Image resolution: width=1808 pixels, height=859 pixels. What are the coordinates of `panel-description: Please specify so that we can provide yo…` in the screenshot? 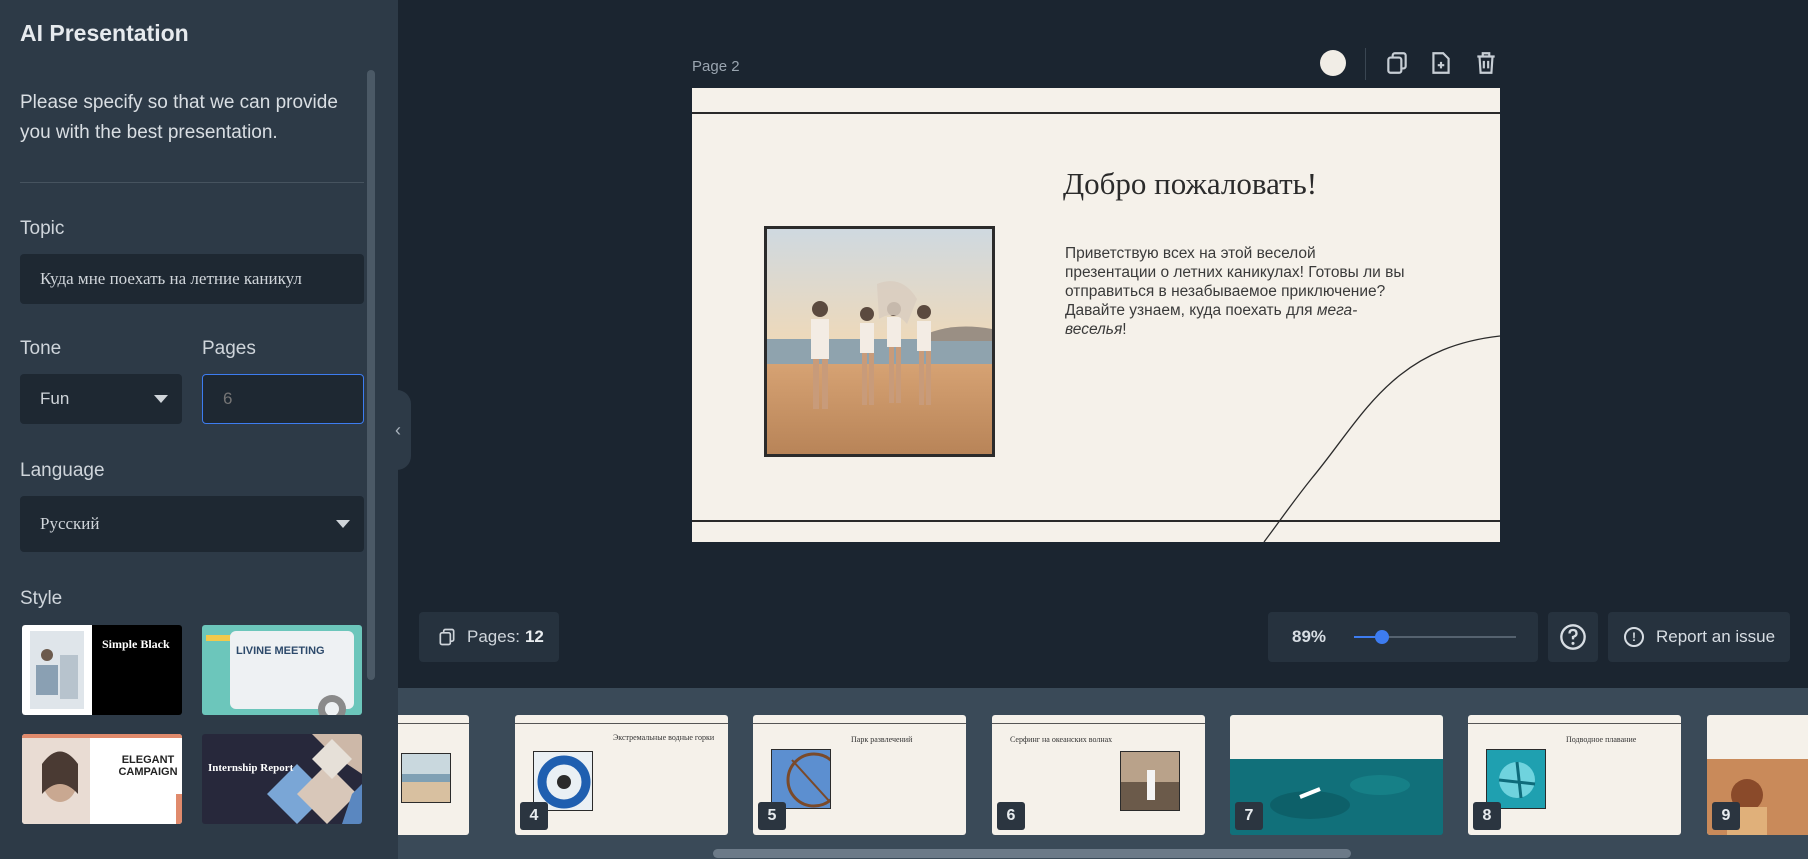 It's located at (179, 117).